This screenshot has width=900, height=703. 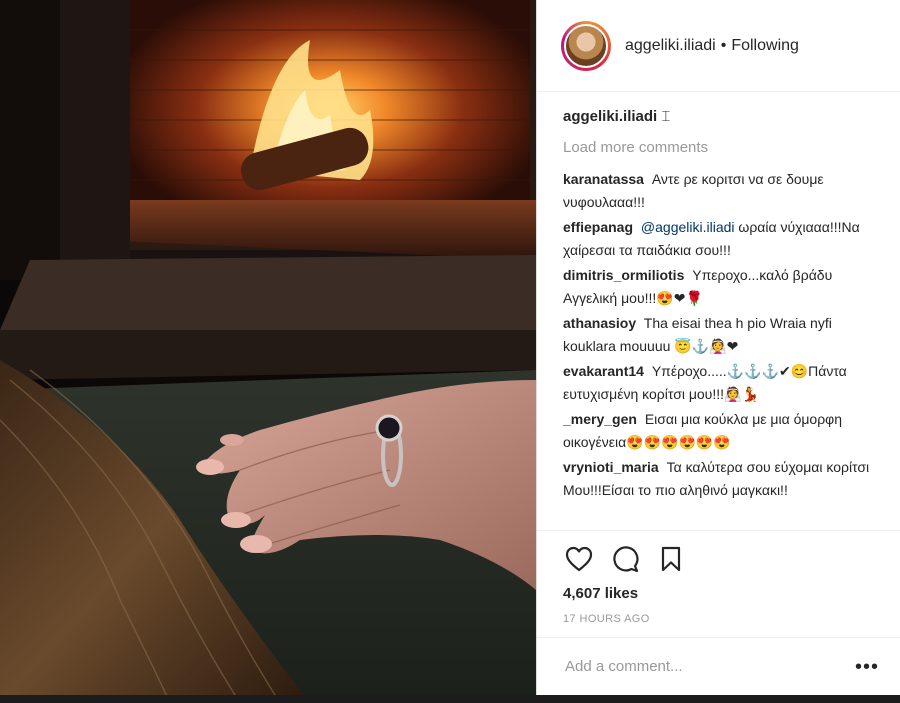 I want to click on window-bottom-edge, so click(x=450, y=699).